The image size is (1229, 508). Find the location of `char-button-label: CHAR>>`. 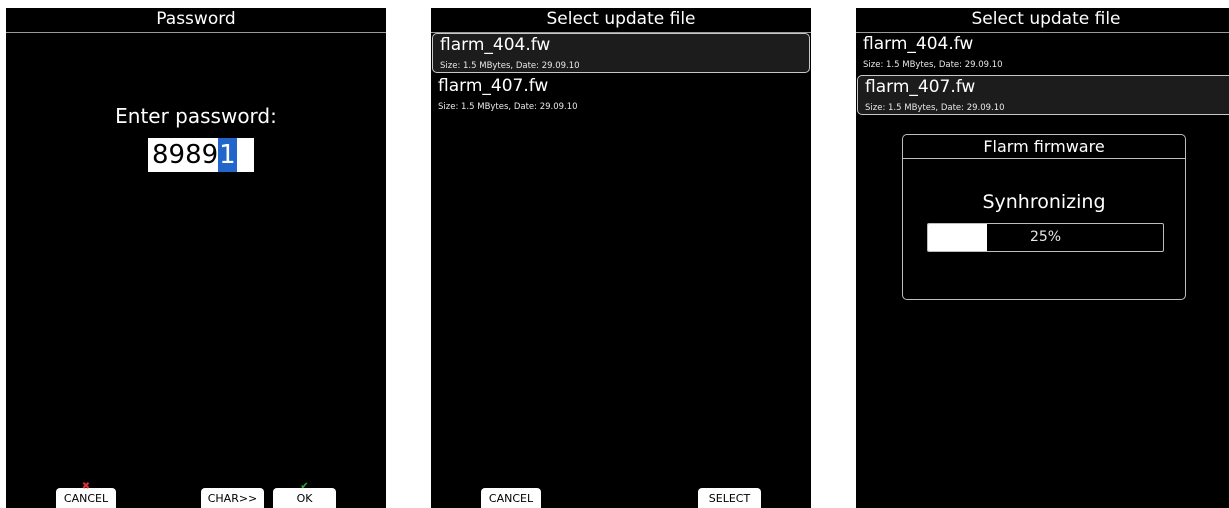

char-button-label: CHAR>> is located at coordinates (232, 498).